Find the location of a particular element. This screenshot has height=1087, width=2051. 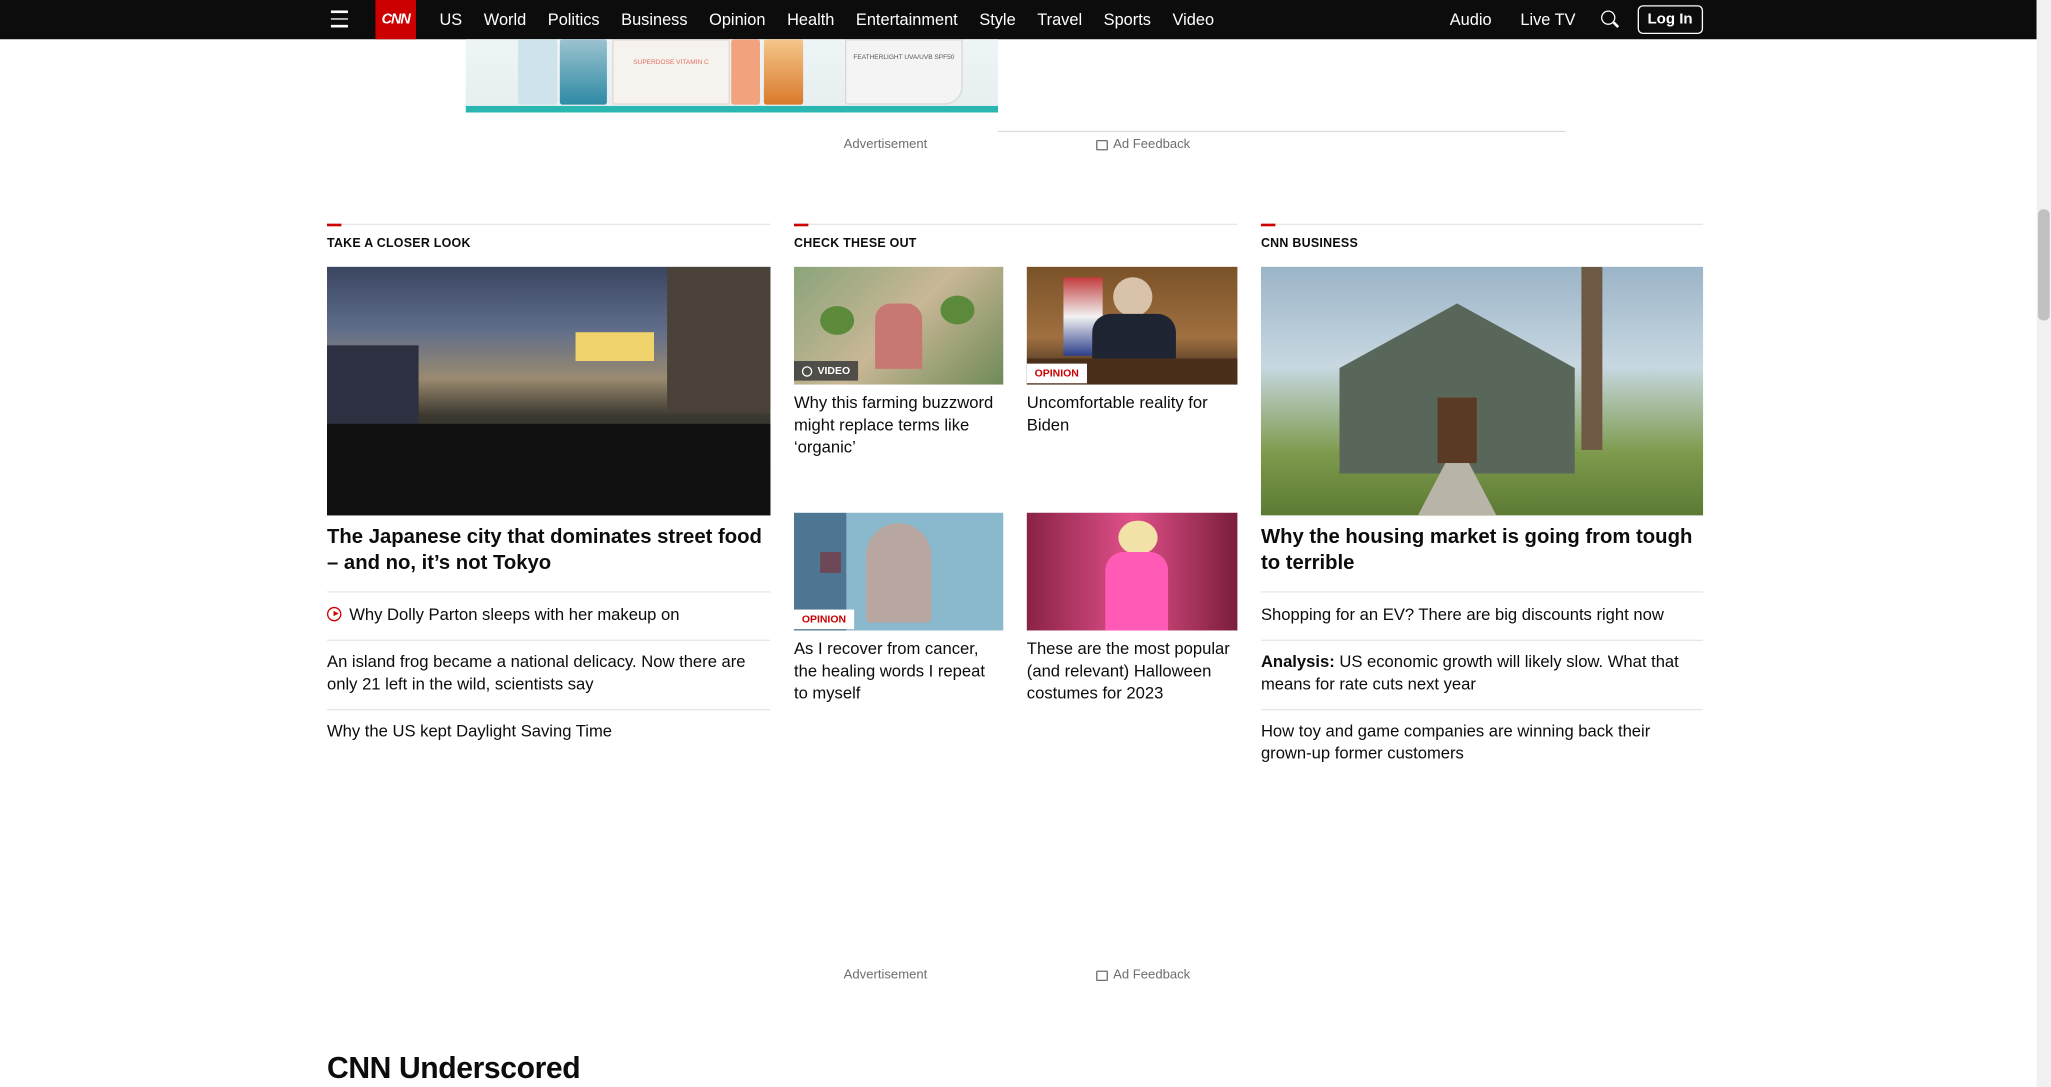

nav-link-style: Style is located at coordinates (997, 19).